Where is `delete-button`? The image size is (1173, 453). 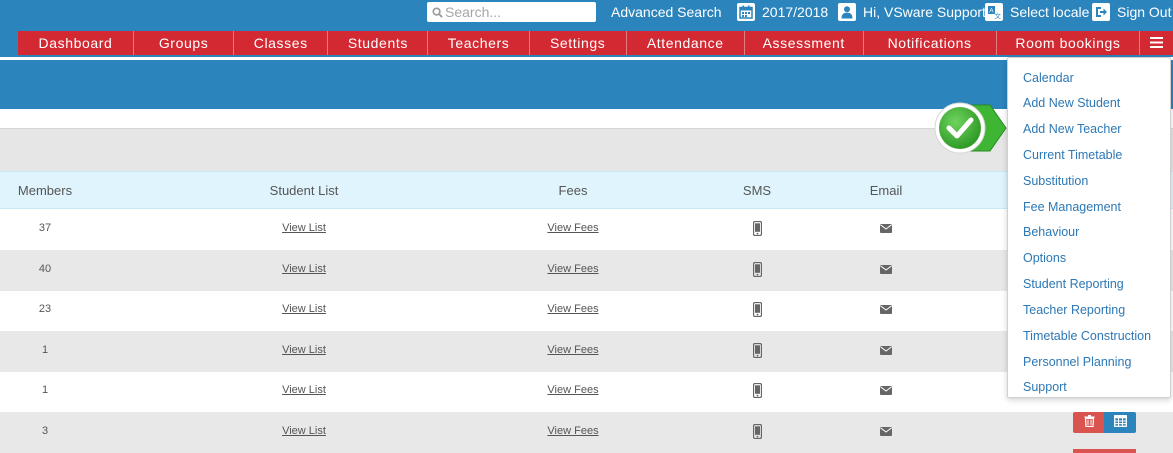 delete-button is located at coordinates (1089, 422).